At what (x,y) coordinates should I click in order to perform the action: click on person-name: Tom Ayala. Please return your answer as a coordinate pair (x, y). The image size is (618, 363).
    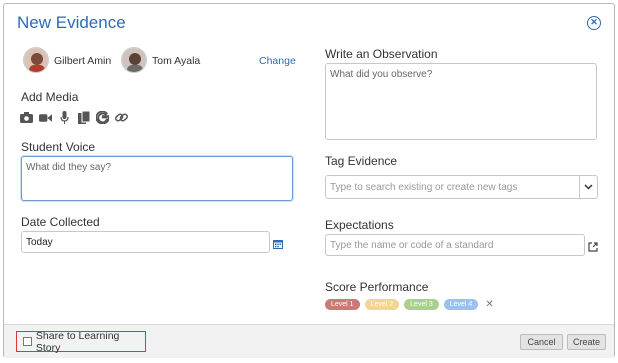
    Looking at the image, I should click on (176, 61).